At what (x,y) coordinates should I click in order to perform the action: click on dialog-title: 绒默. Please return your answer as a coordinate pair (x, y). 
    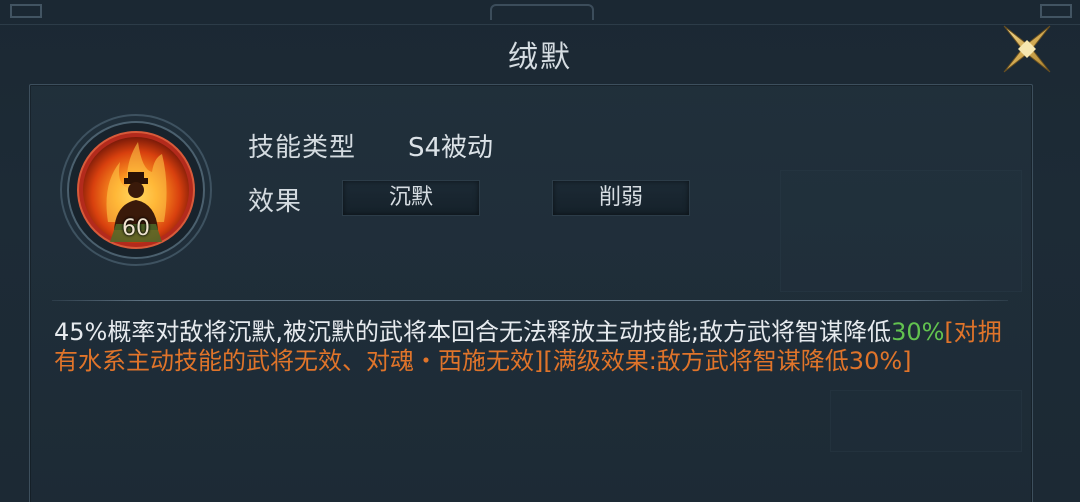
    Looking at the image, I should click on (540, 57).